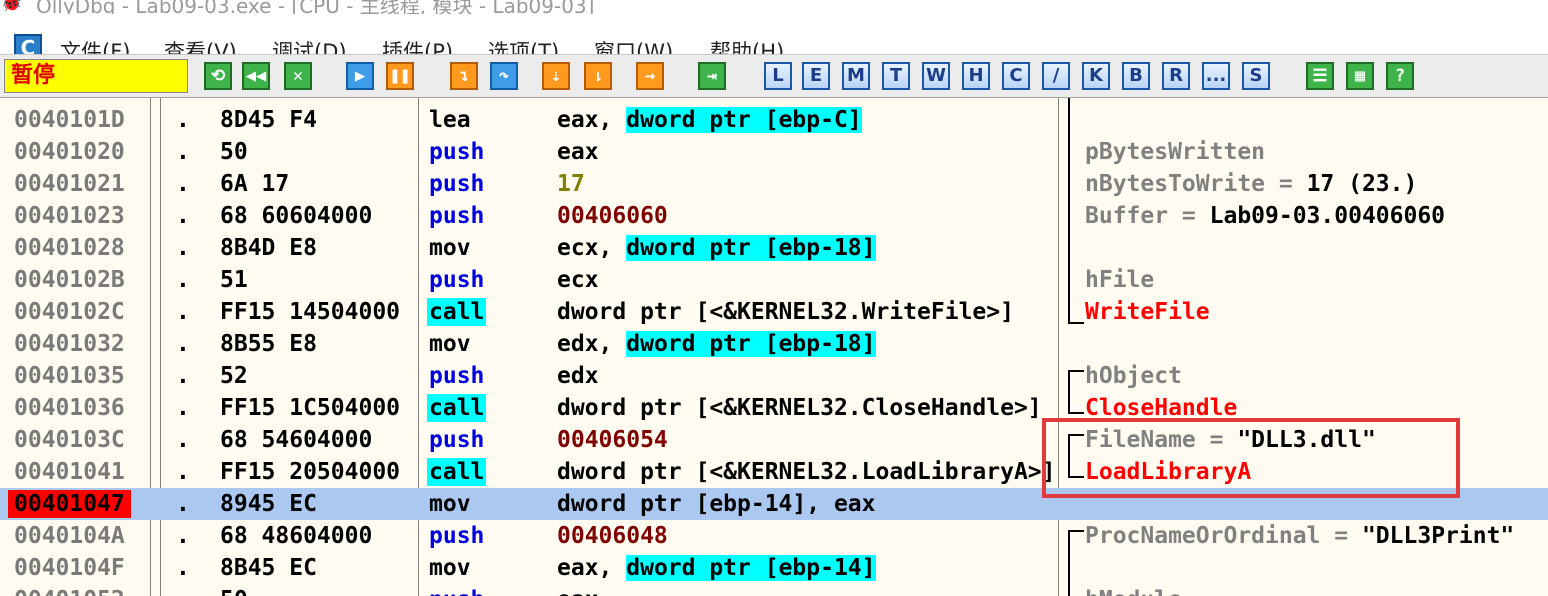 This screenshot has height=596, width=1548. Describe the element at coordinates (69, 248) in the screenshot. I see `address-cell: 00401028` at that location.